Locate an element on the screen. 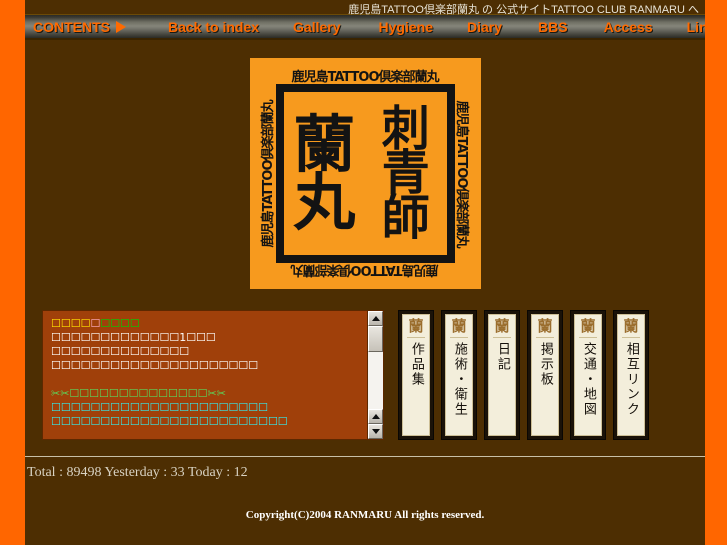 This screenshot has height=545, width=727. notice-line-4: ☐☐☐☐☐☐☐☐☐☐☐☐☐☐☐☐☐☐☐☐☐ is located at coordinates (155, 365).